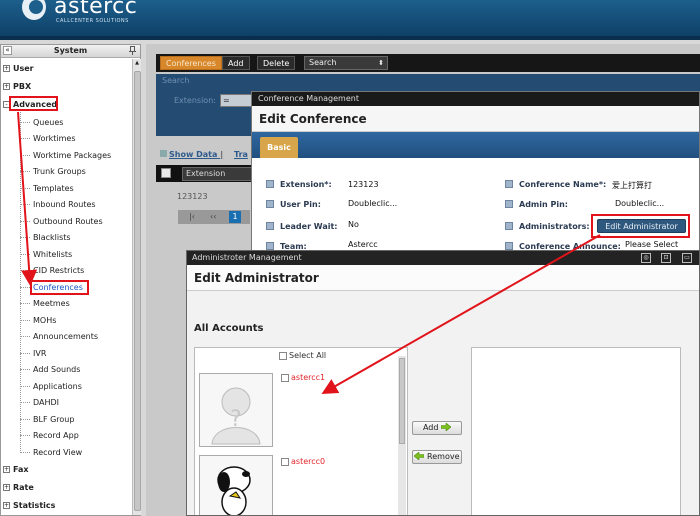 The height and width of the screenshot is (516, 700). I want to click on sidebar-title: System, so click(70, 50).